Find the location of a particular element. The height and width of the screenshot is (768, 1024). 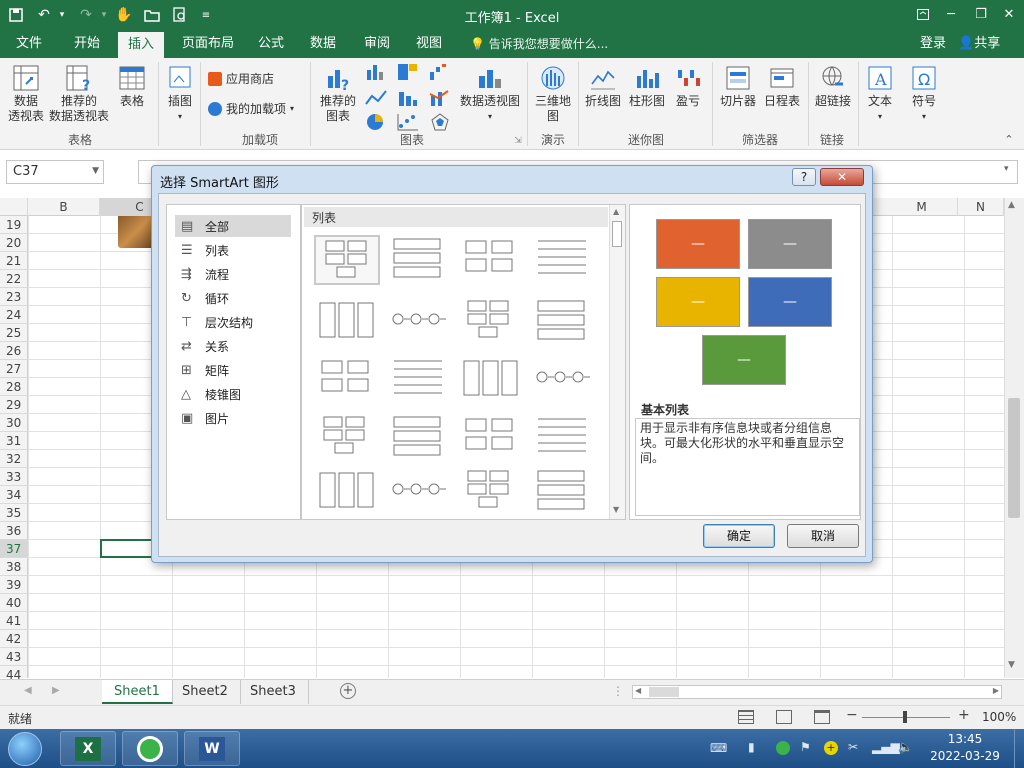

row-header: 36 is located at coordinates (14, 531).